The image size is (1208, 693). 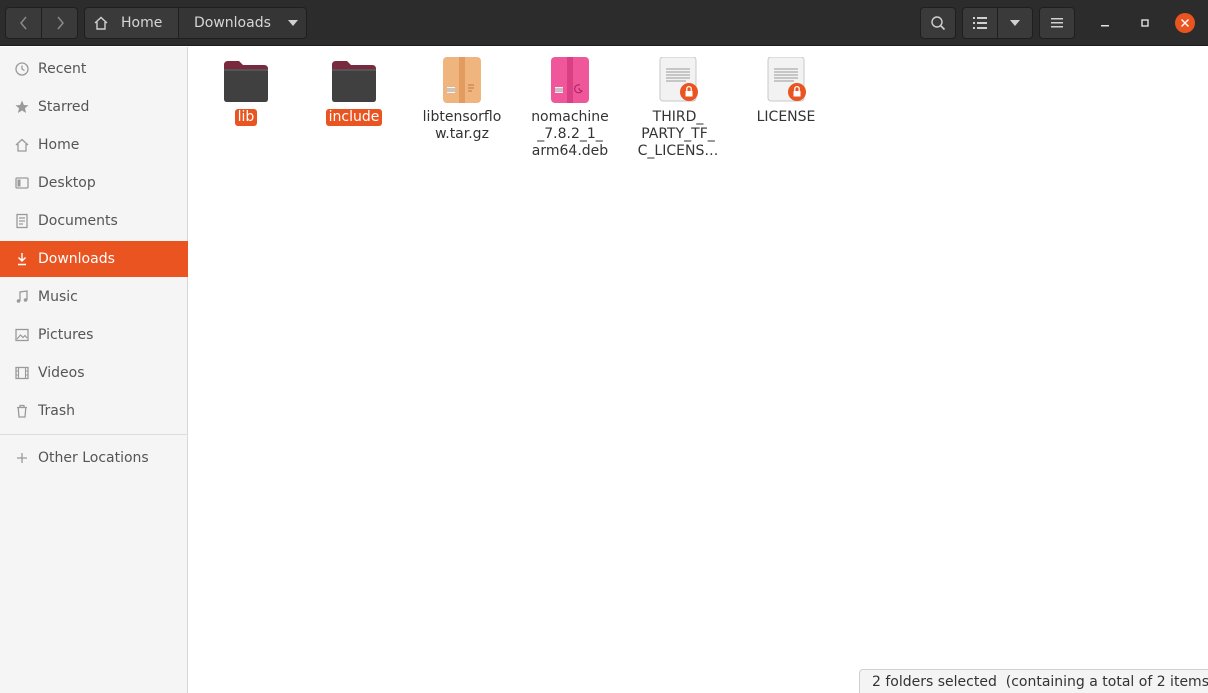 I want to click on file-name: nomachine _7.8.2_1_ arm64.deb, so click(x=570, y=134).